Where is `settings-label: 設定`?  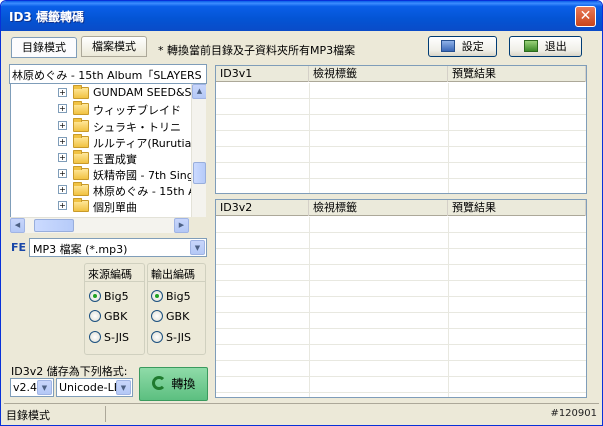 settings-label: 設定 is located at coordinates (472, 46).